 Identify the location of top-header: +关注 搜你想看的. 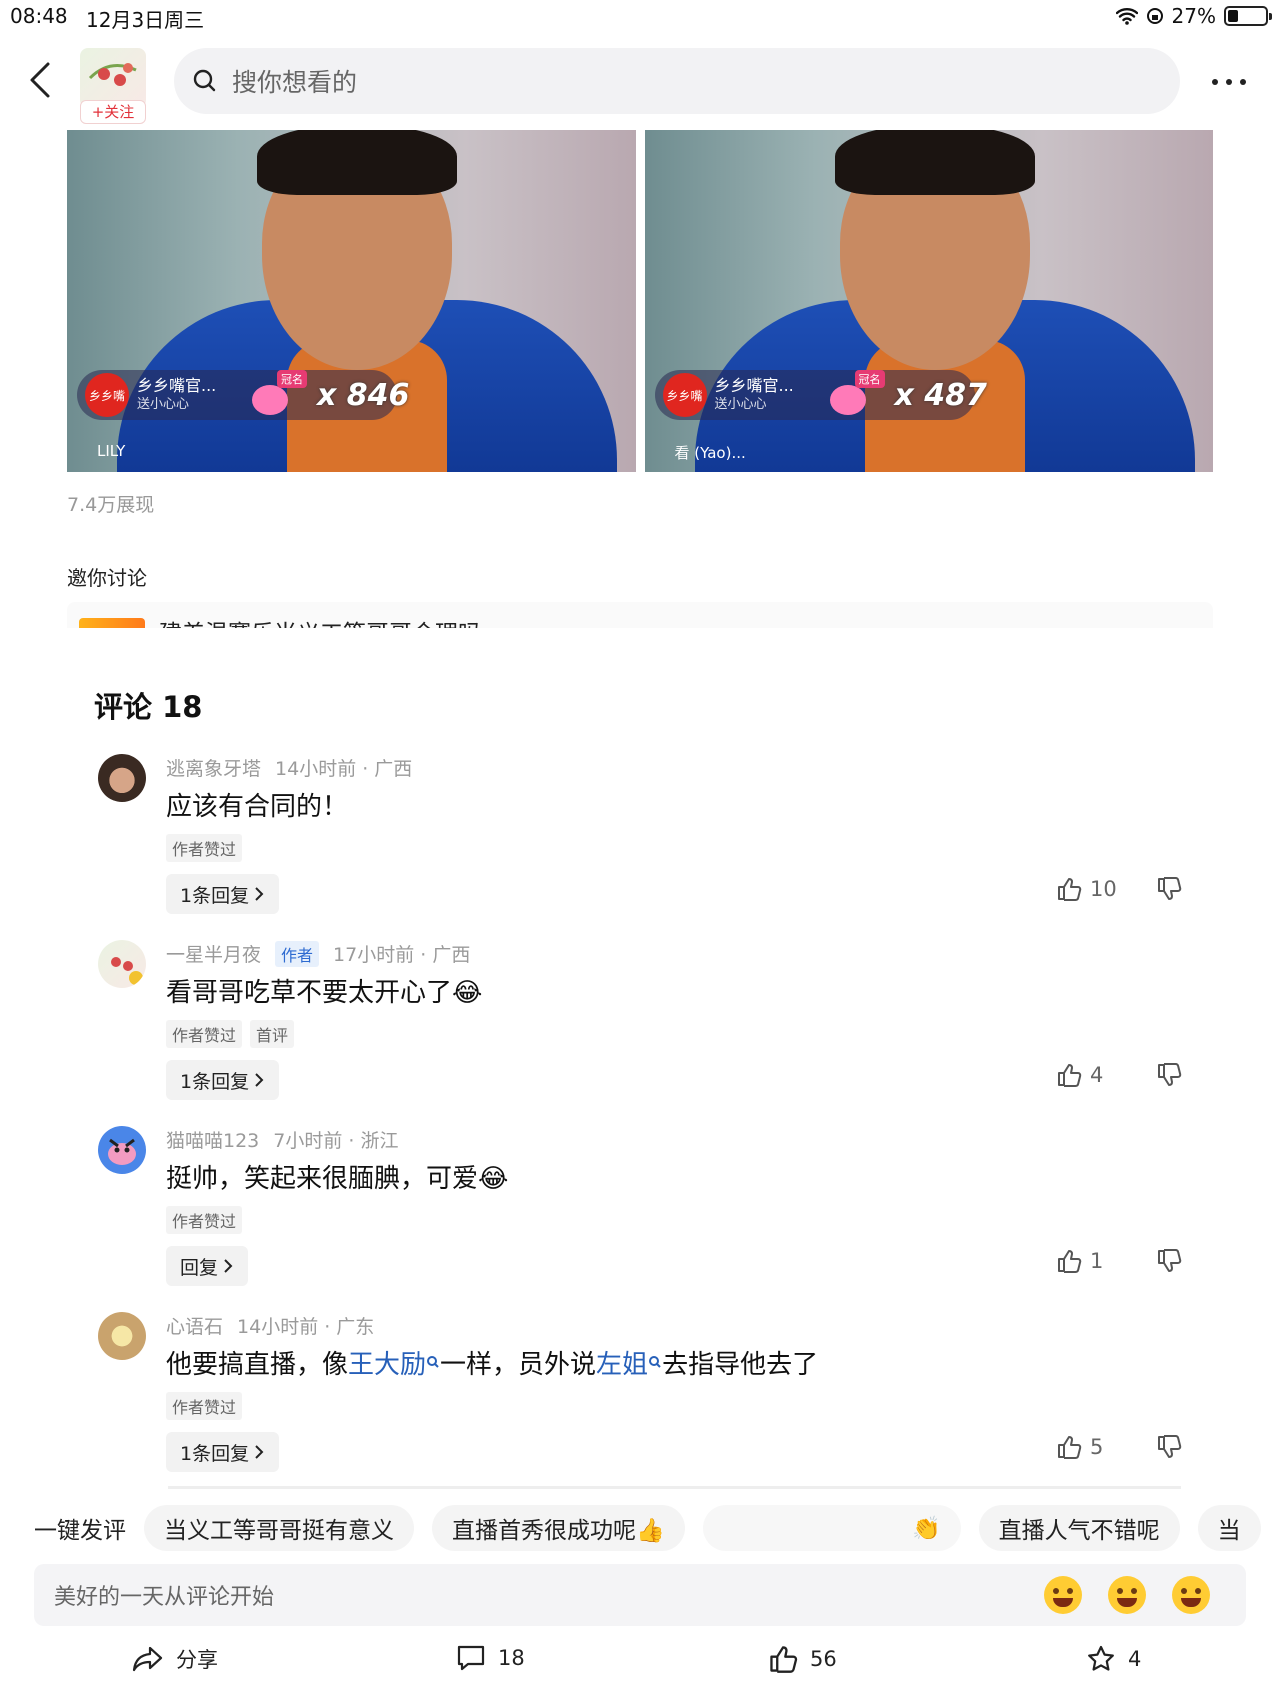
(640, 84).